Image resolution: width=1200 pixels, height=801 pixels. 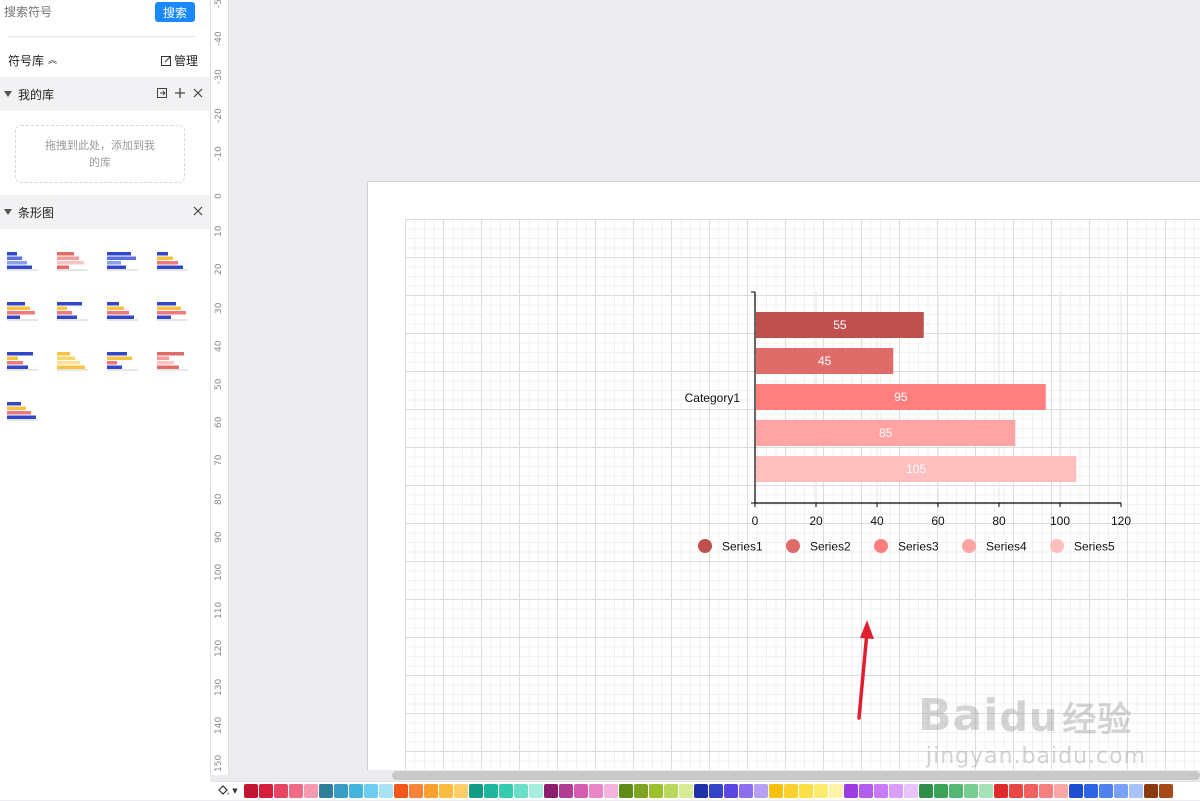 I want to click on symbol-library-toggle: 符号库 ︽, so click(x=32, y=60).